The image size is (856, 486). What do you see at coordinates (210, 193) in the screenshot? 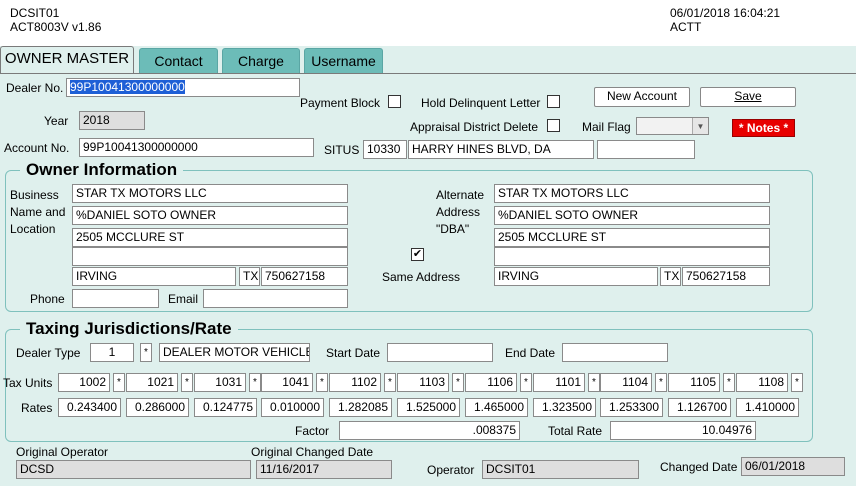
I see `business-line1-input: STAR TX MOTORS LLC` at bounding box center [210, 193].